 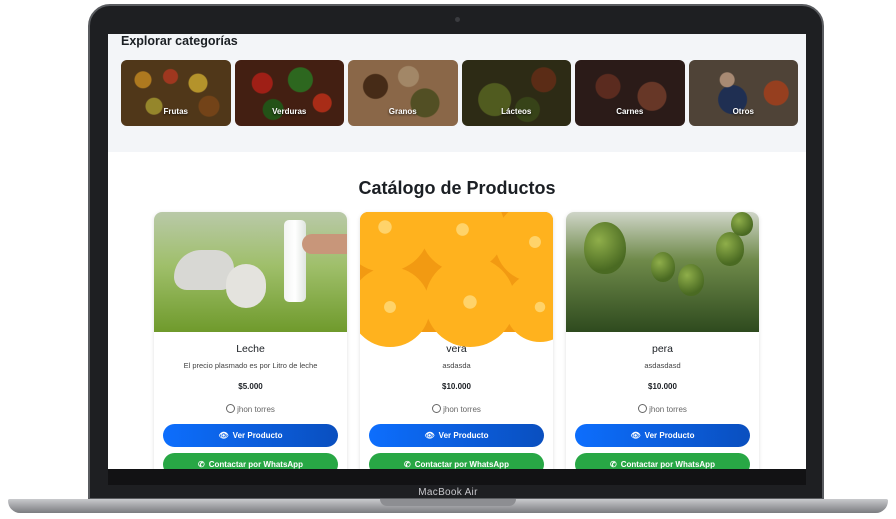 I want to click on product-name: vera, so click(x=456, y=349).